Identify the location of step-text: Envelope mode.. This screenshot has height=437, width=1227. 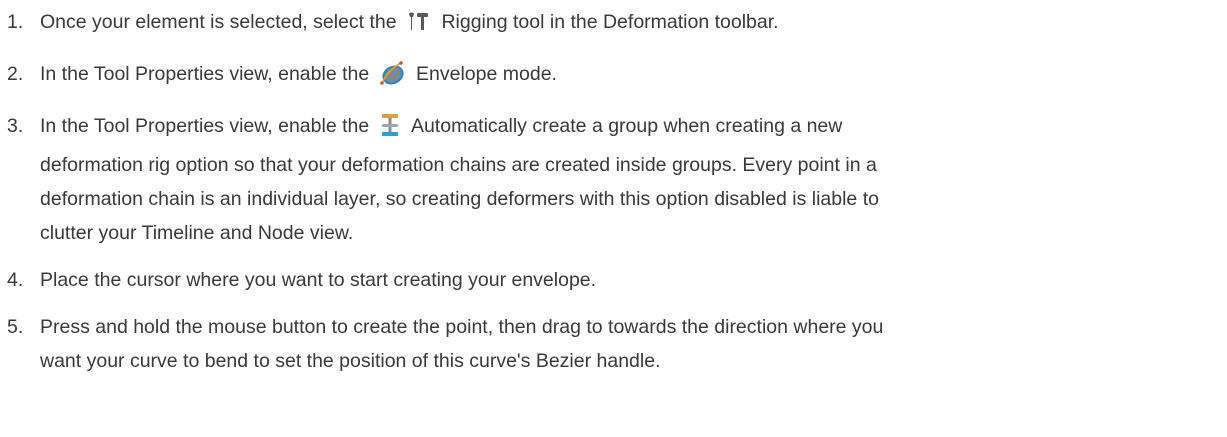
(486, 74).